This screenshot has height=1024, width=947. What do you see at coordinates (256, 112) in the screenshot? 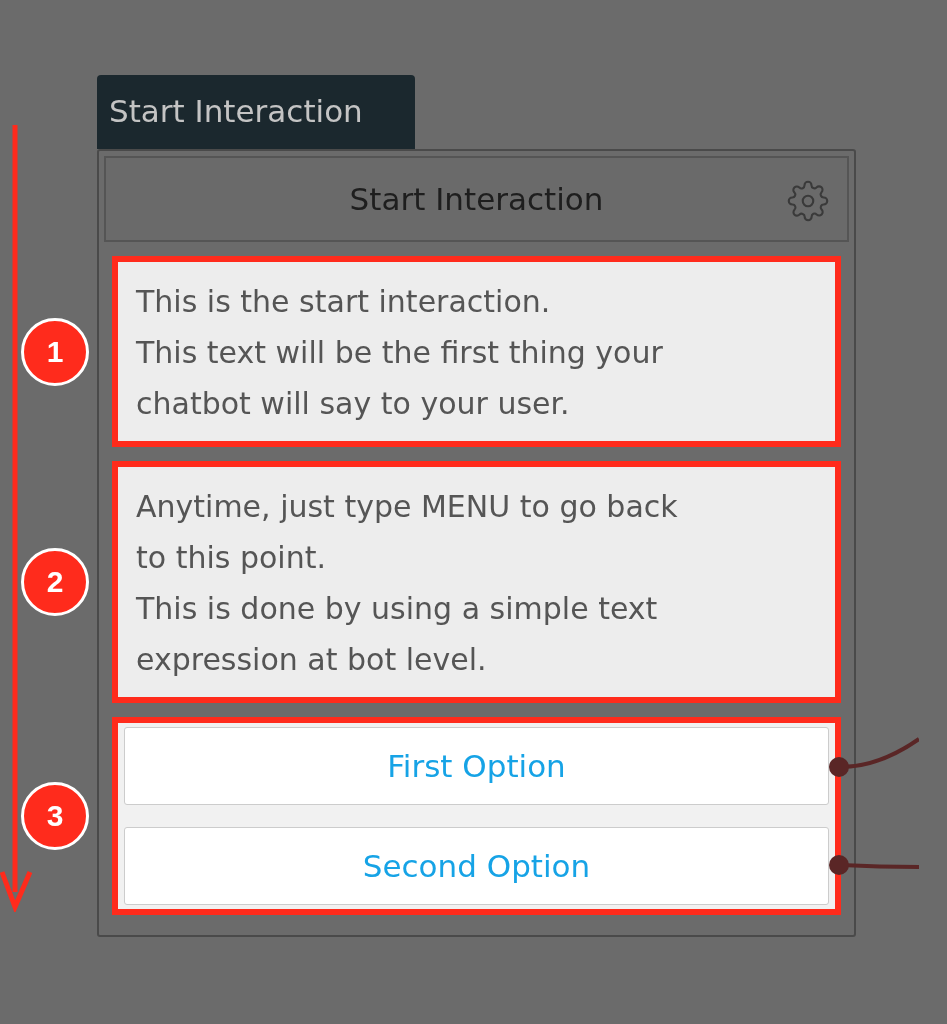
I see `node-tab: Start Interaction` at bounding box center [256, 112].